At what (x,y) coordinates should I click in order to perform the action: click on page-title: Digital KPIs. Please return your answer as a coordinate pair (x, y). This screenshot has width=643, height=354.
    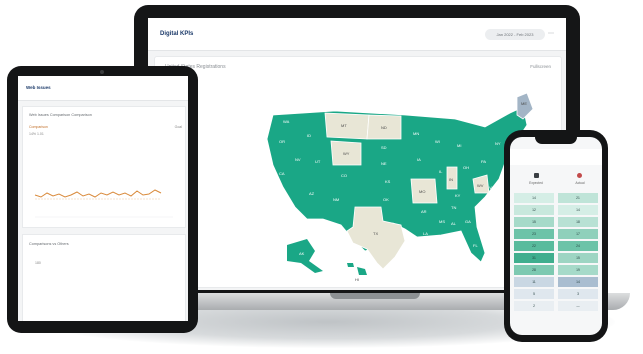
    Looking at the image, I should click on (177, 34).